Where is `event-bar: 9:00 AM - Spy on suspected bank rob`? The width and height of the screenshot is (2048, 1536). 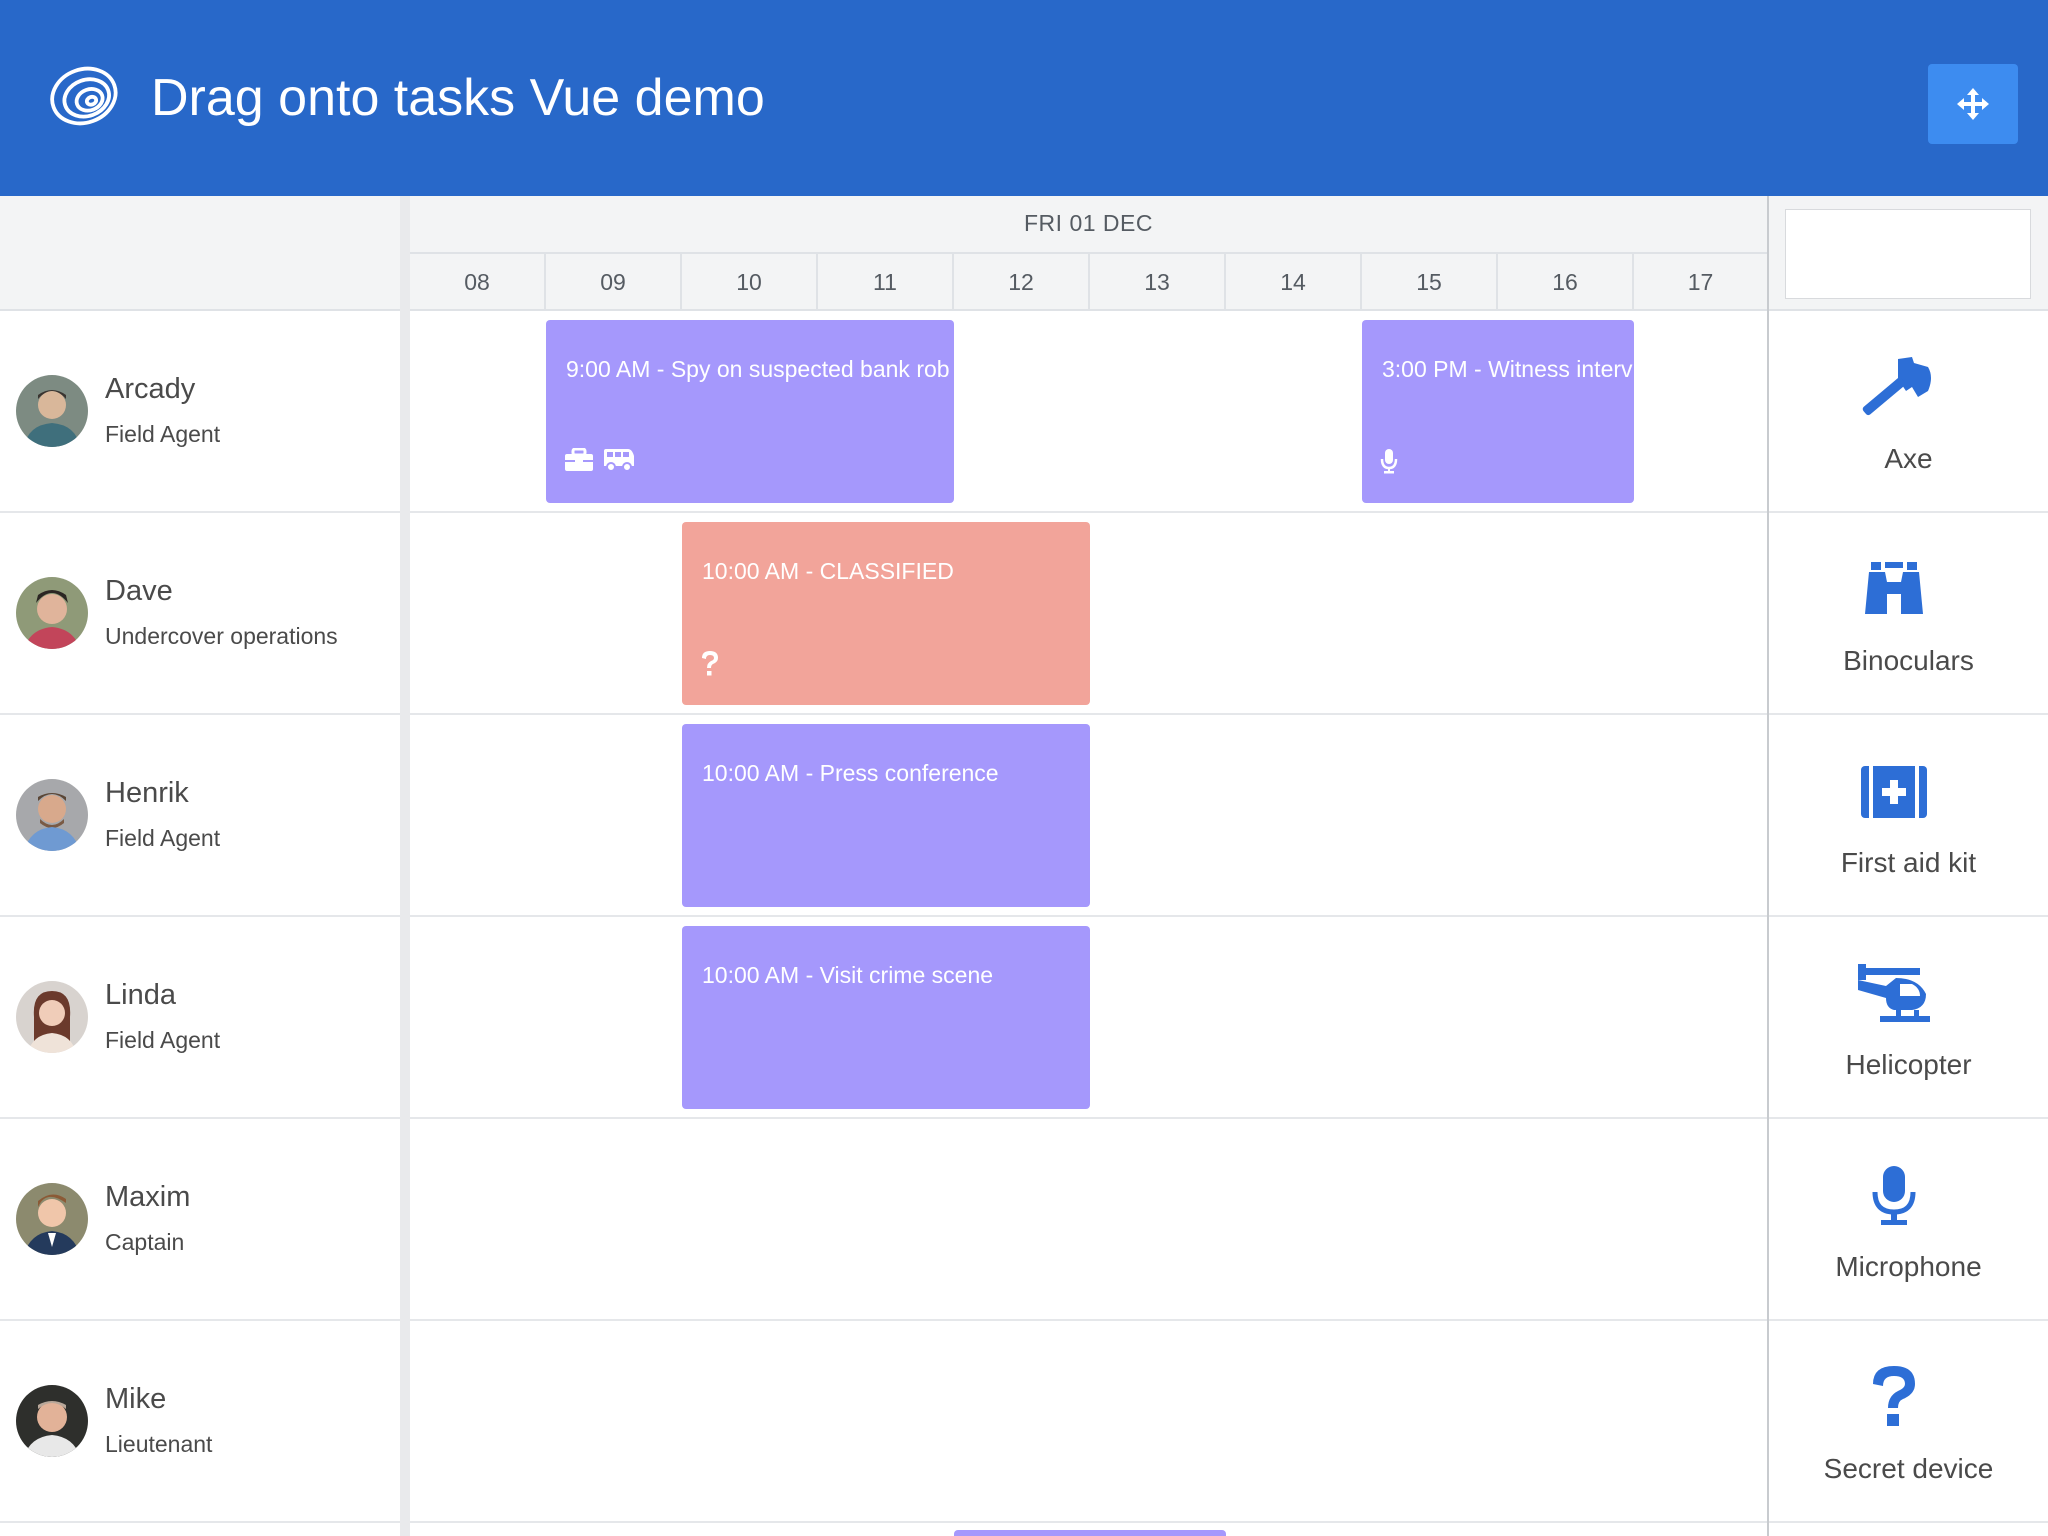 event-bar: 9:00 AM - Spy on suspected bank rob is located at coordinates (750, 411).